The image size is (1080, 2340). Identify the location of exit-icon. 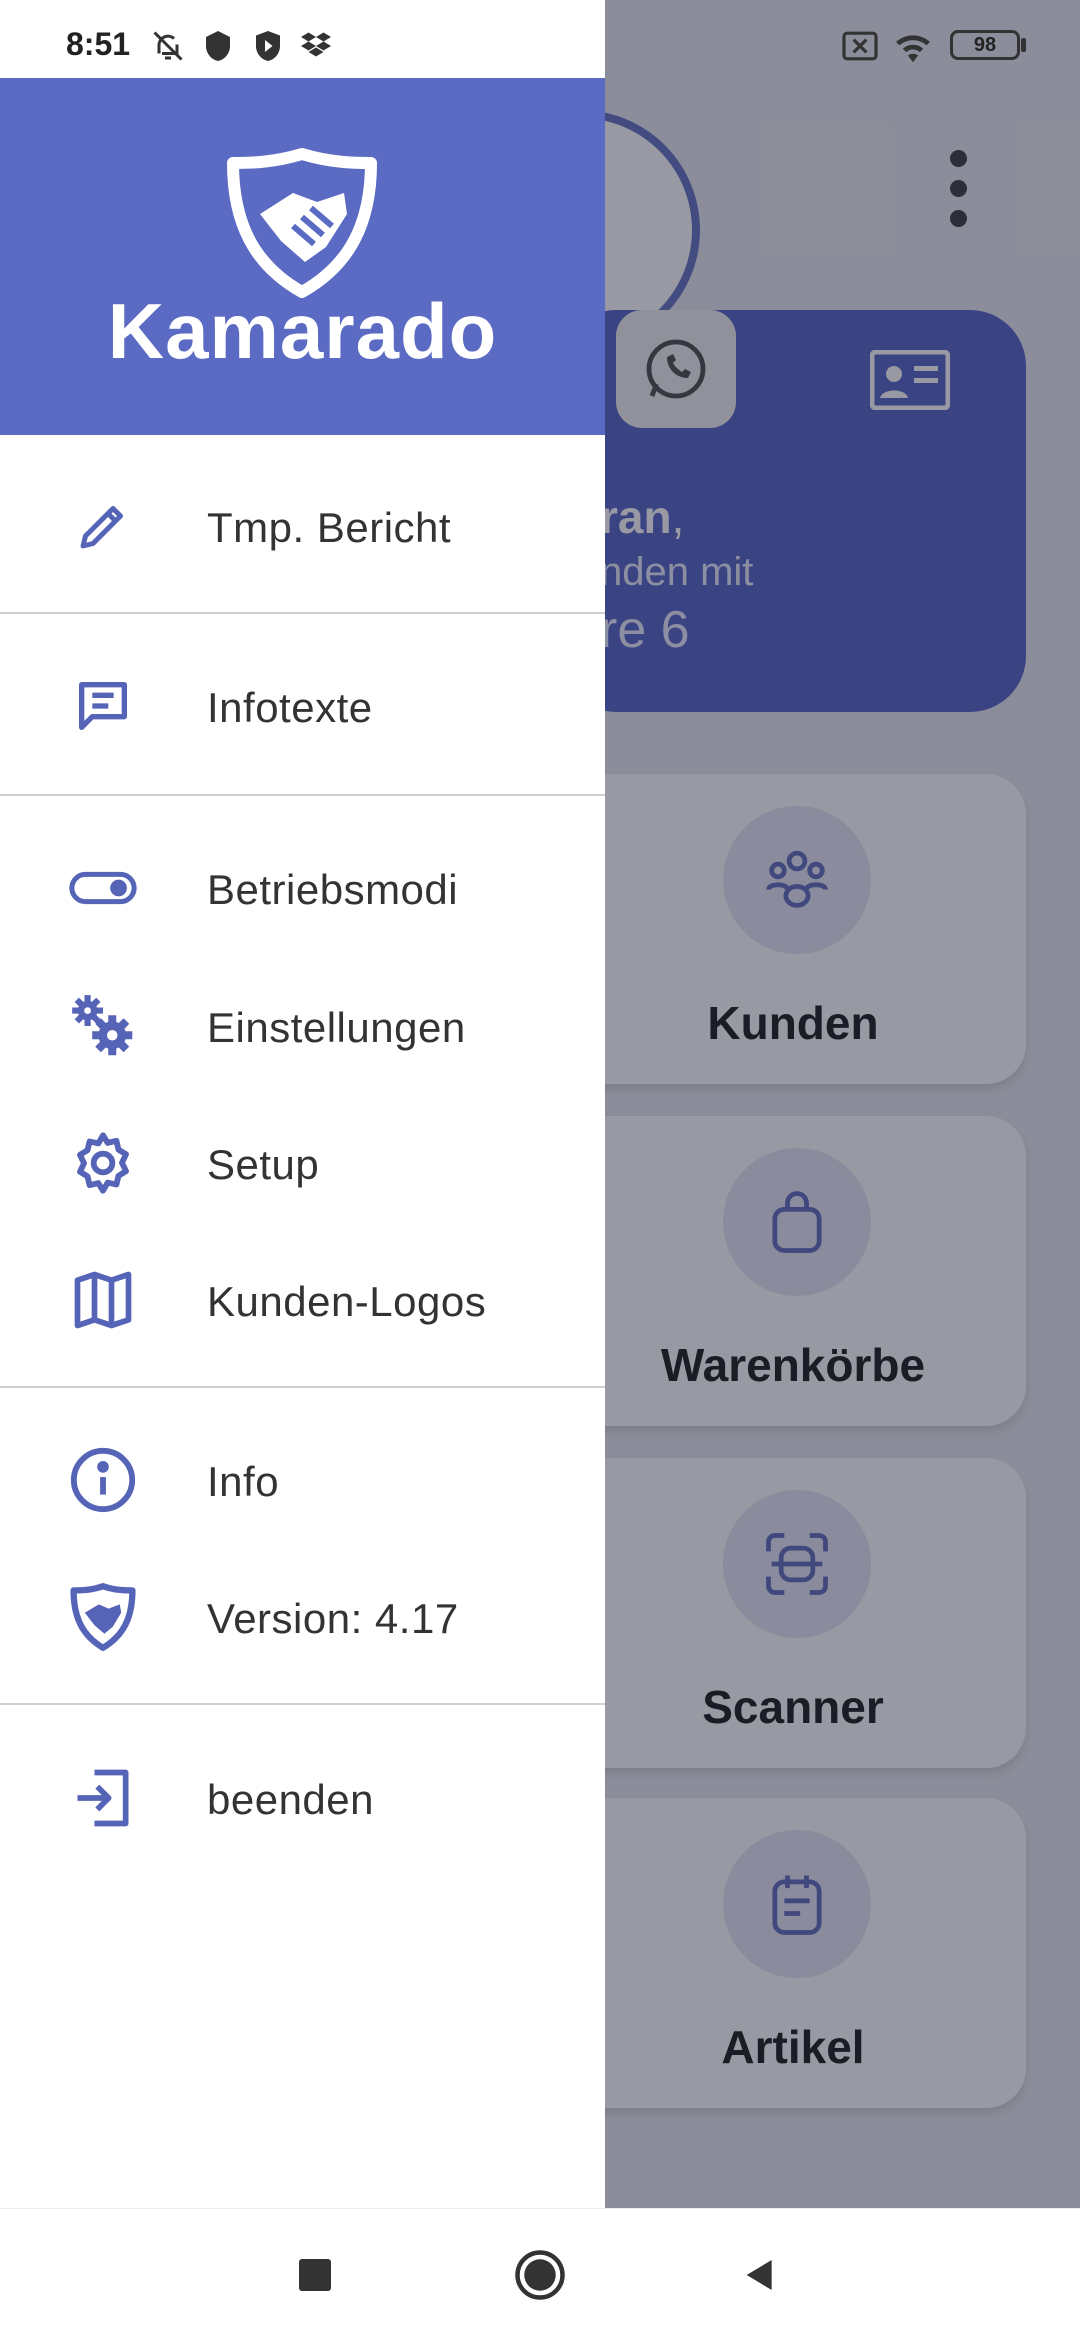
(103, 1798).